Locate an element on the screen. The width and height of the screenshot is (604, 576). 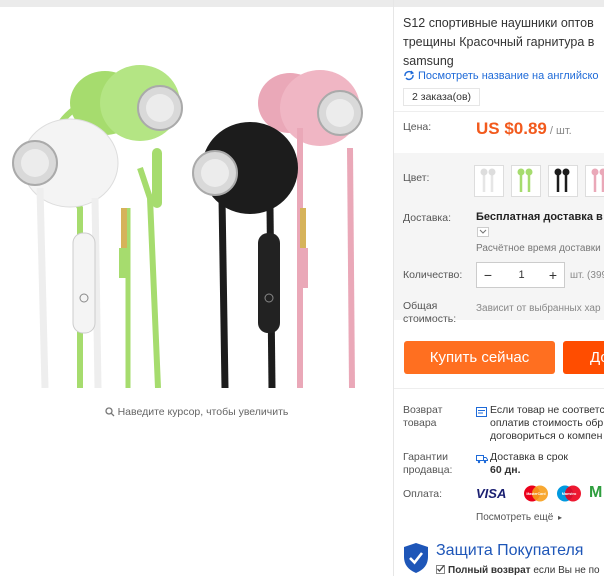
color-swatch-black is located at coordinates (563, 181).